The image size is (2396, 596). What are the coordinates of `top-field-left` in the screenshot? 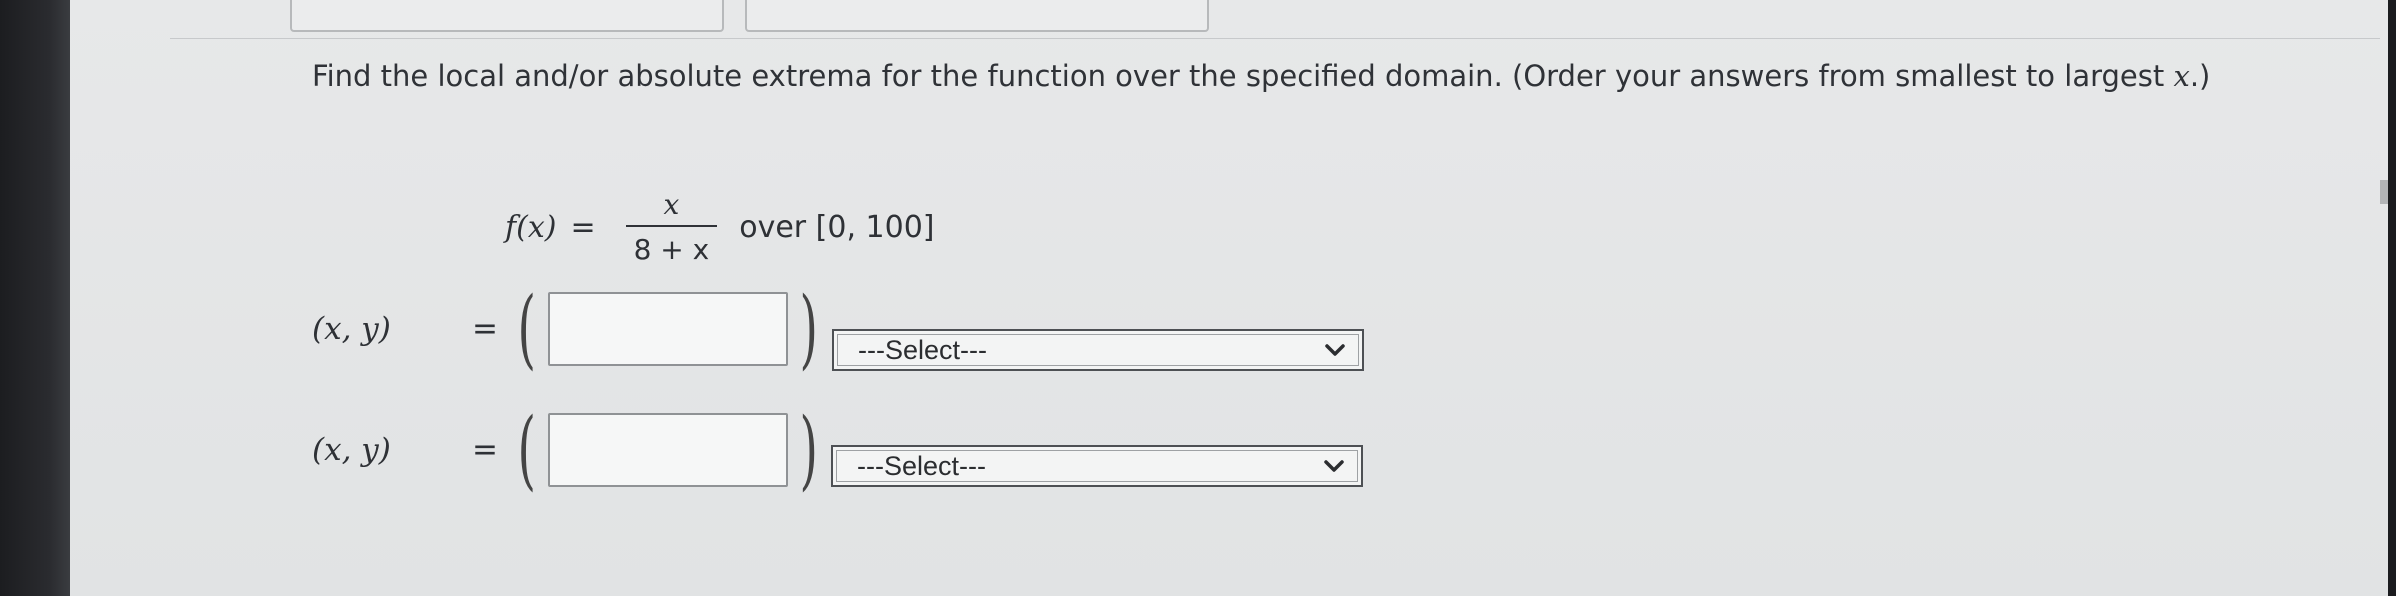 It's located at (507, 16).